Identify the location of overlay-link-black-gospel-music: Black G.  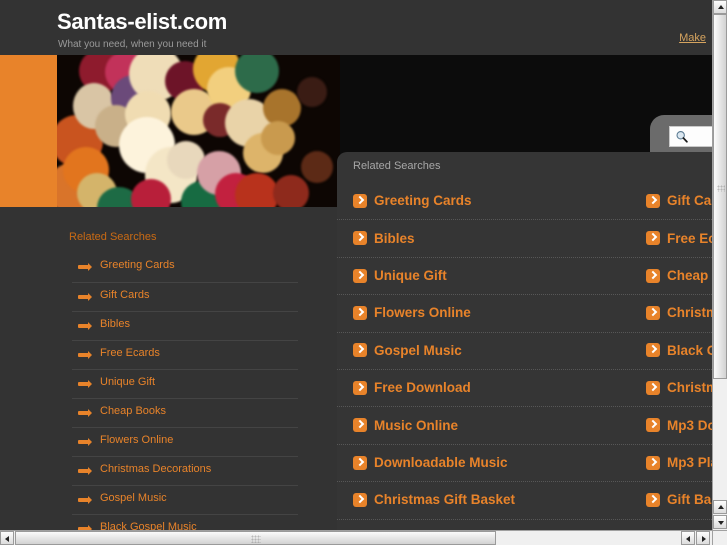
(679, 351).